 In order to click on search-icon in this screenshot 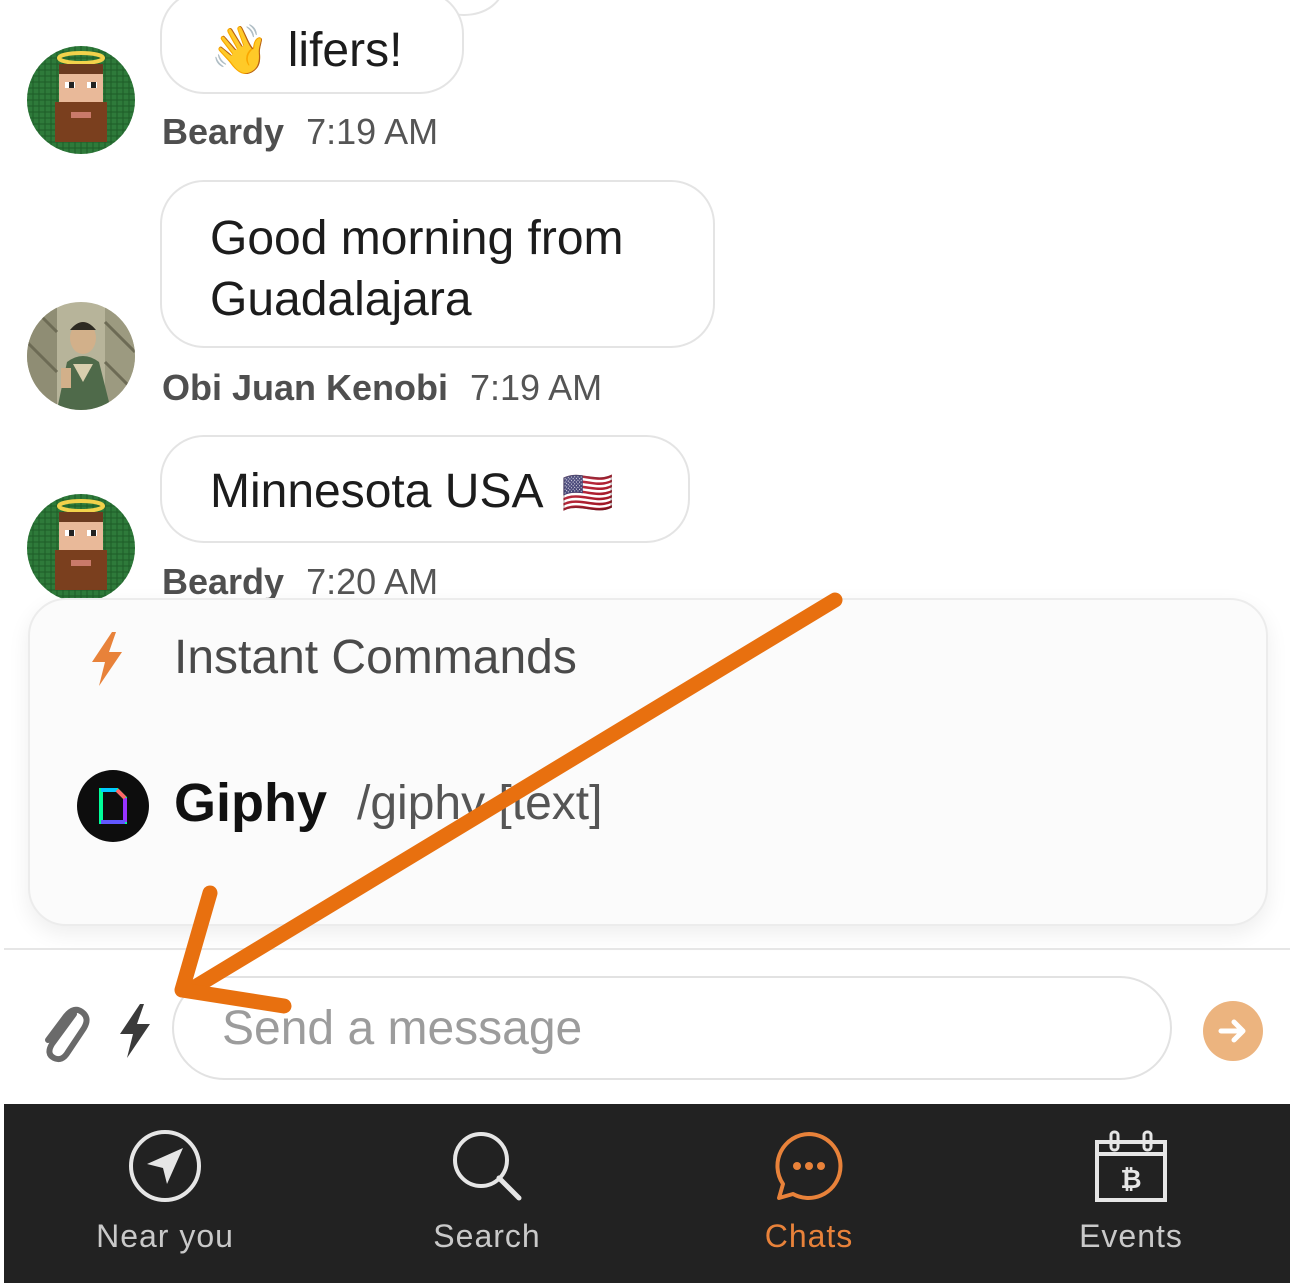, I will do `click(487, 1168)`.